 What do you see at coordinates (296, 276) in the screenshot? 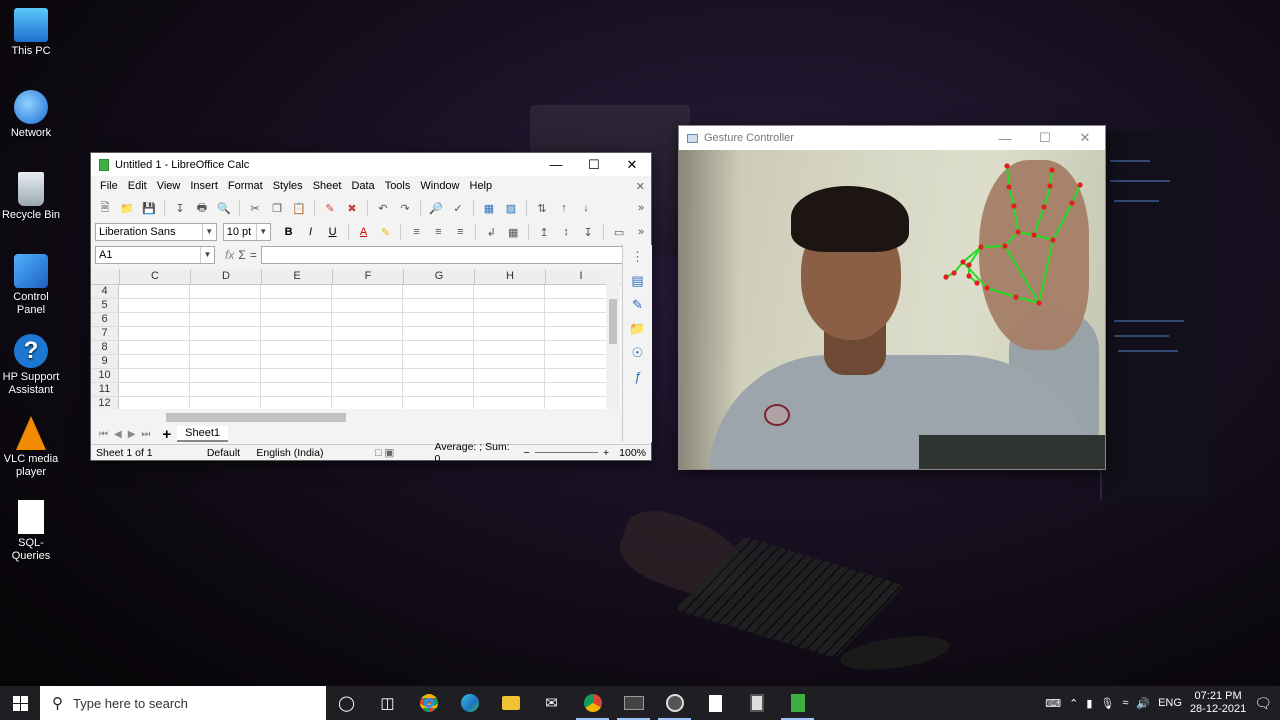
I see `column-header: E` at bounding box center [296, 276].